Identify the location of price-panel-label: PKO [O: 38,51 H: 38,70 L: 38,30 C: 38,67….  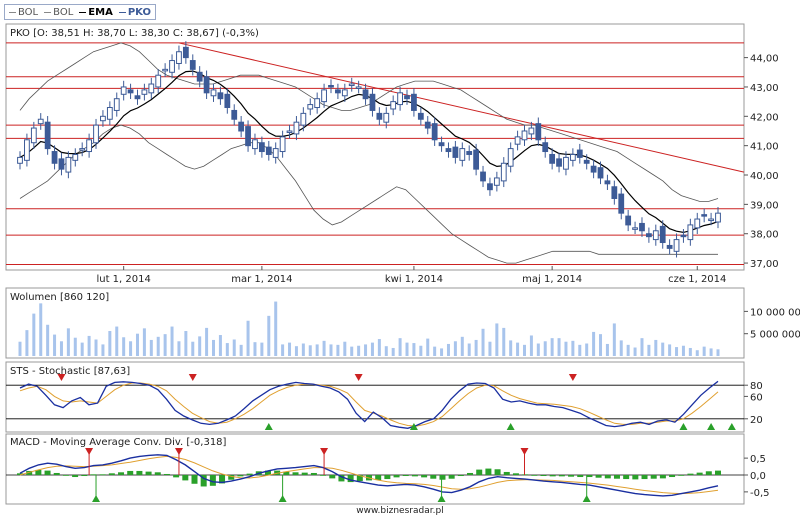
(134, 33).